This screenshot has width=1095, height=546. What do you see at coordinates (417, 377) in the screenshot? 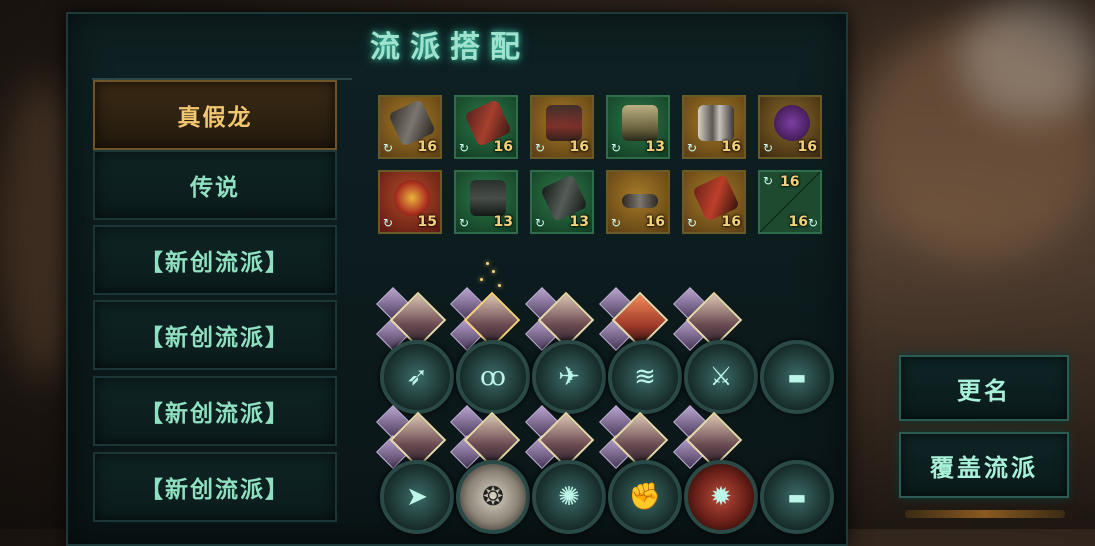
I see `skill-wing-icon: ➶` at bounding box center [417, 377].